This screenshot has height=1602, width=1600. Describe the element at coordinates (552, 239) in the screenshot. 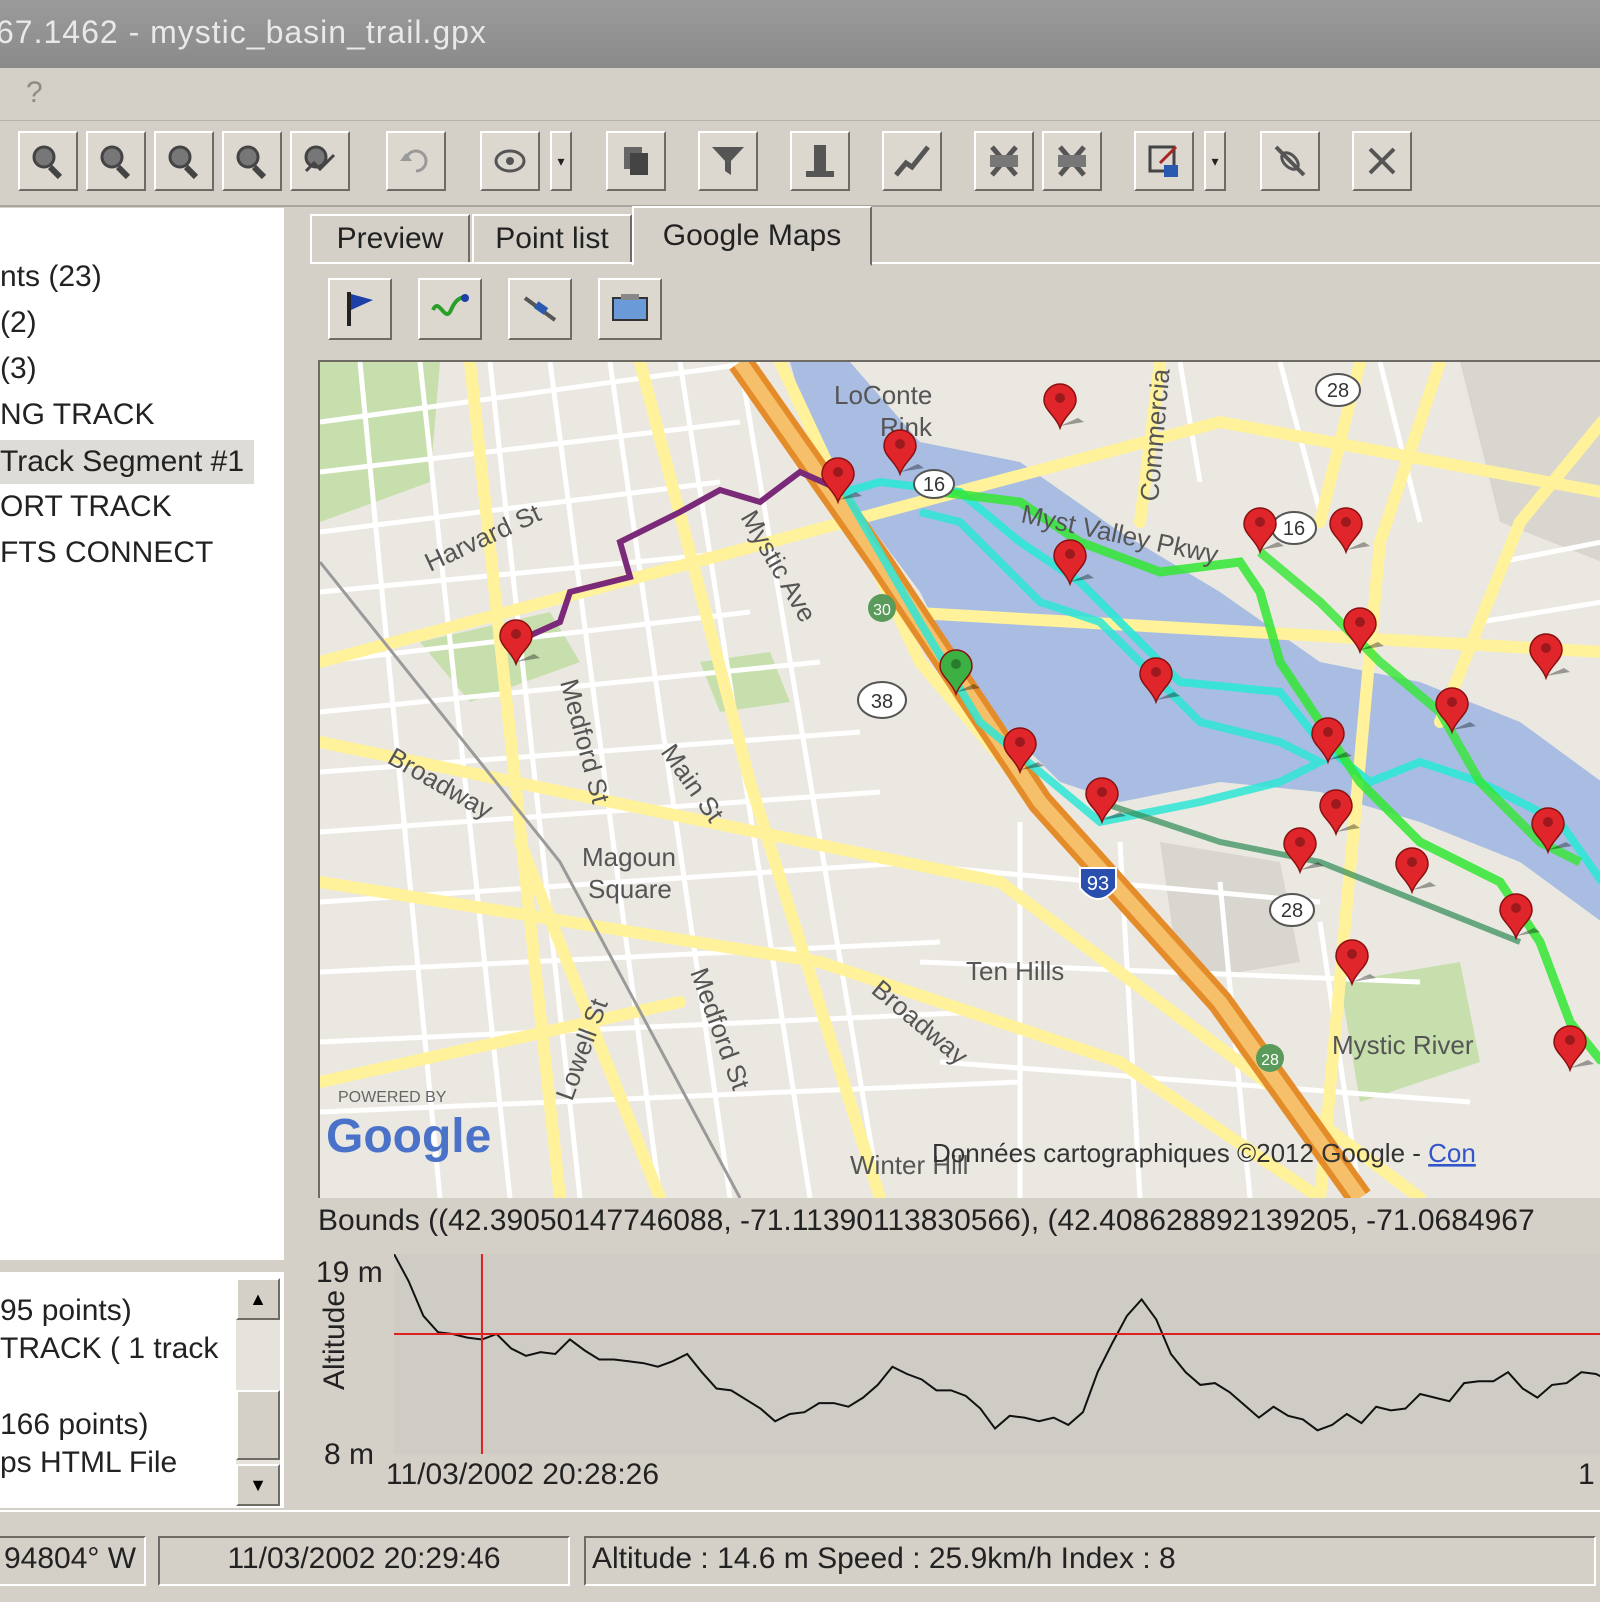

I see `tab-point-list: Point list` at that location.